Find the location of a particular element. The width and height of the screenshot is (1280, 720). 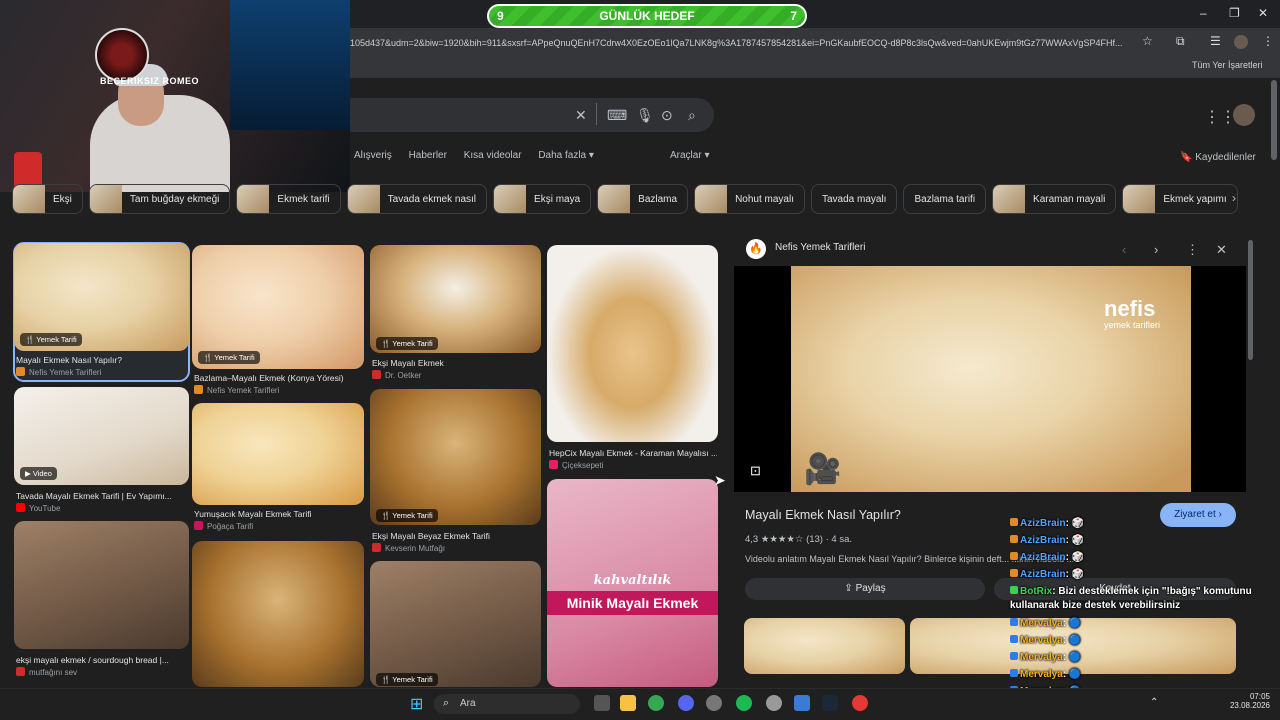

chip-0: Ekşi is located at coordinates (47, 199).